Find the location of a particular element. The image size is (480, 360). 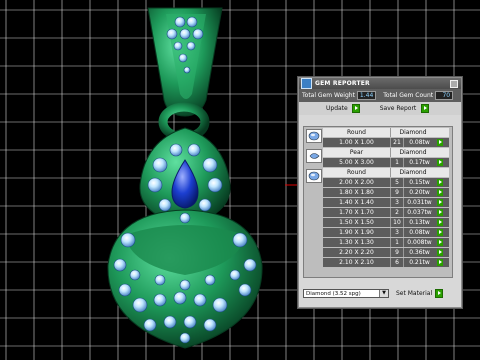

gem-size: 5.00 X 3.00 is located at coordinates (357, 162).